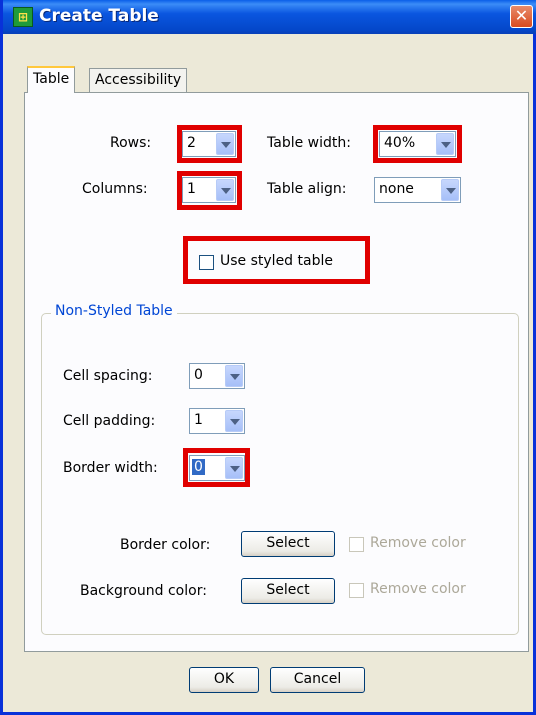 The image size is (536, 715). What do you see at coordinates (109, 421) in the screenshot?
I see `cell-padding-label: Cell padding:` at bounding box center [109, 421].